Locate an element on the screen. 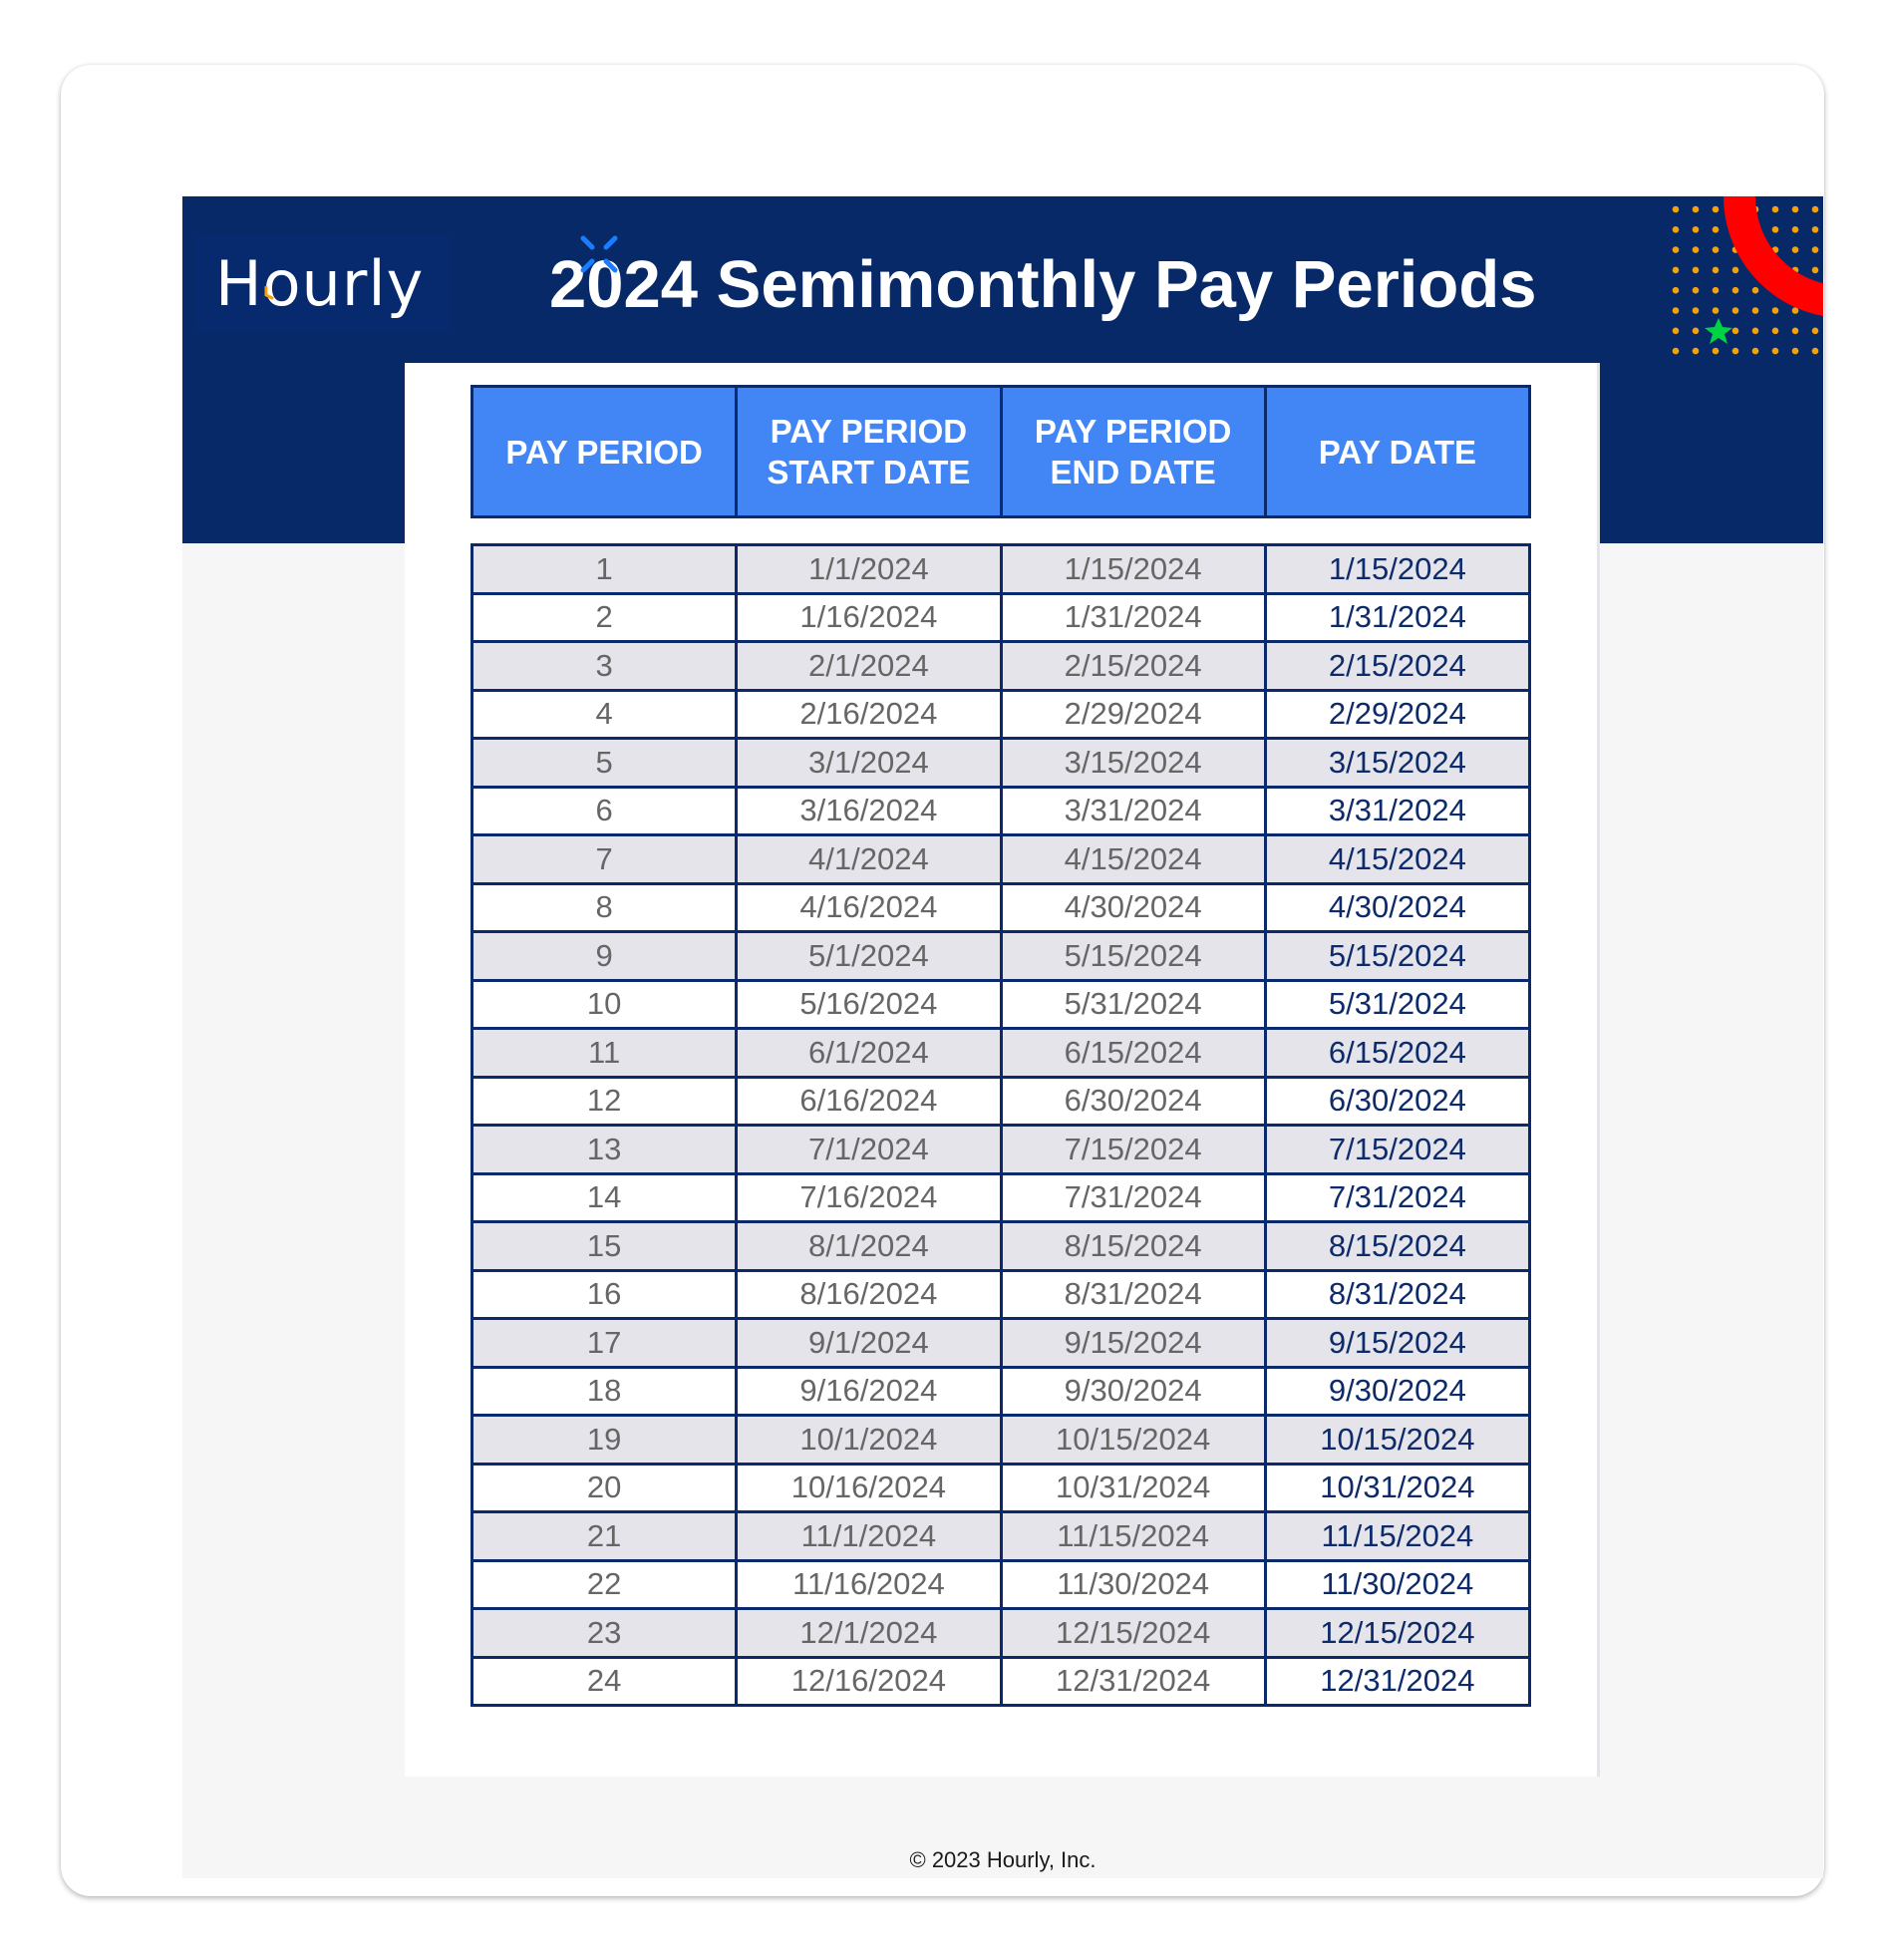 The image size is (1882, 1960). table-row: 14 7/16/2024 7/31/2024 7/31/2024 is located at coordinates (1001, 1197).